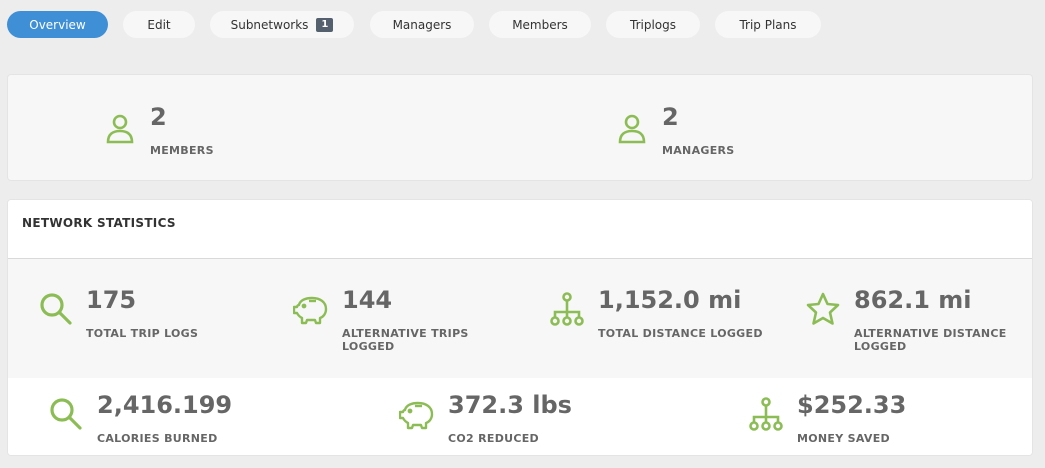 Image resolution: width=1045 pixels, height=468 pixels. What do you see at coordinates (698, 150) in the screenshot?
I see `stat-label: MANAGERS` at bounding box center [698, 150].